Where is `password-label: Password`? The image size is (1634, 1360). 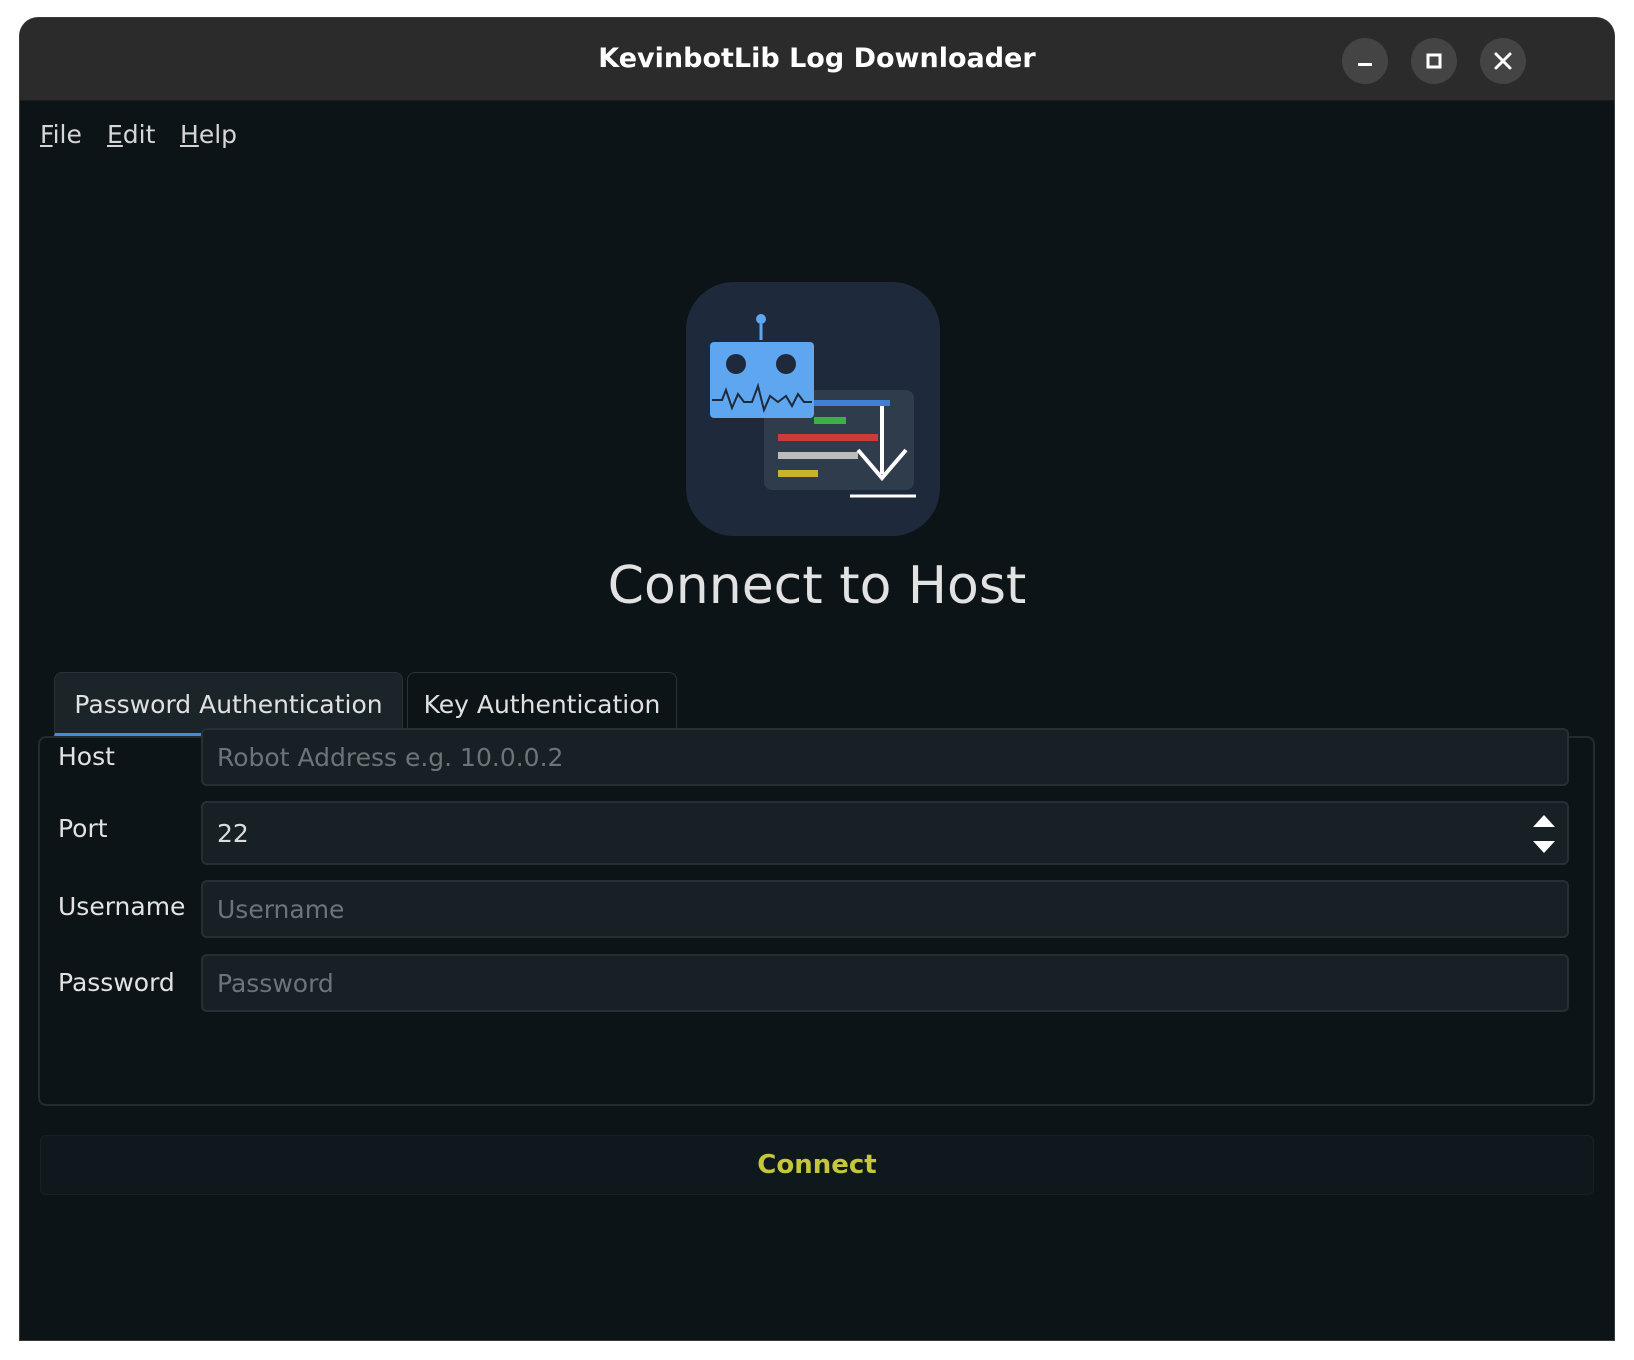 password-label: Password is located at coordinates (116, 982).